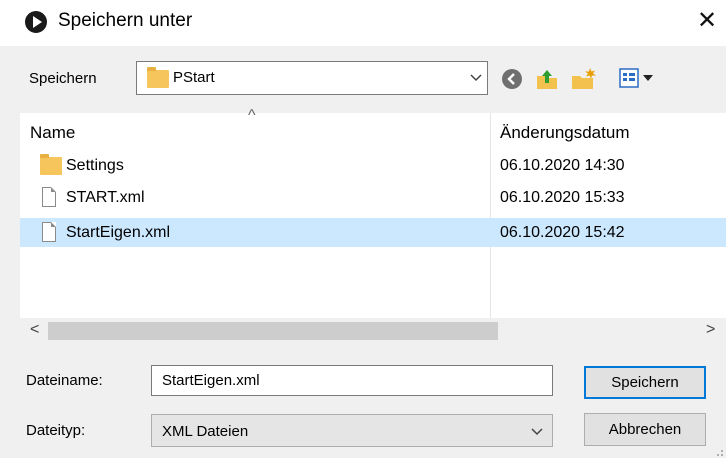  Describe the element at coordinates (105, 197) in the screenshot. I see `file-name: START.xml` at that location.